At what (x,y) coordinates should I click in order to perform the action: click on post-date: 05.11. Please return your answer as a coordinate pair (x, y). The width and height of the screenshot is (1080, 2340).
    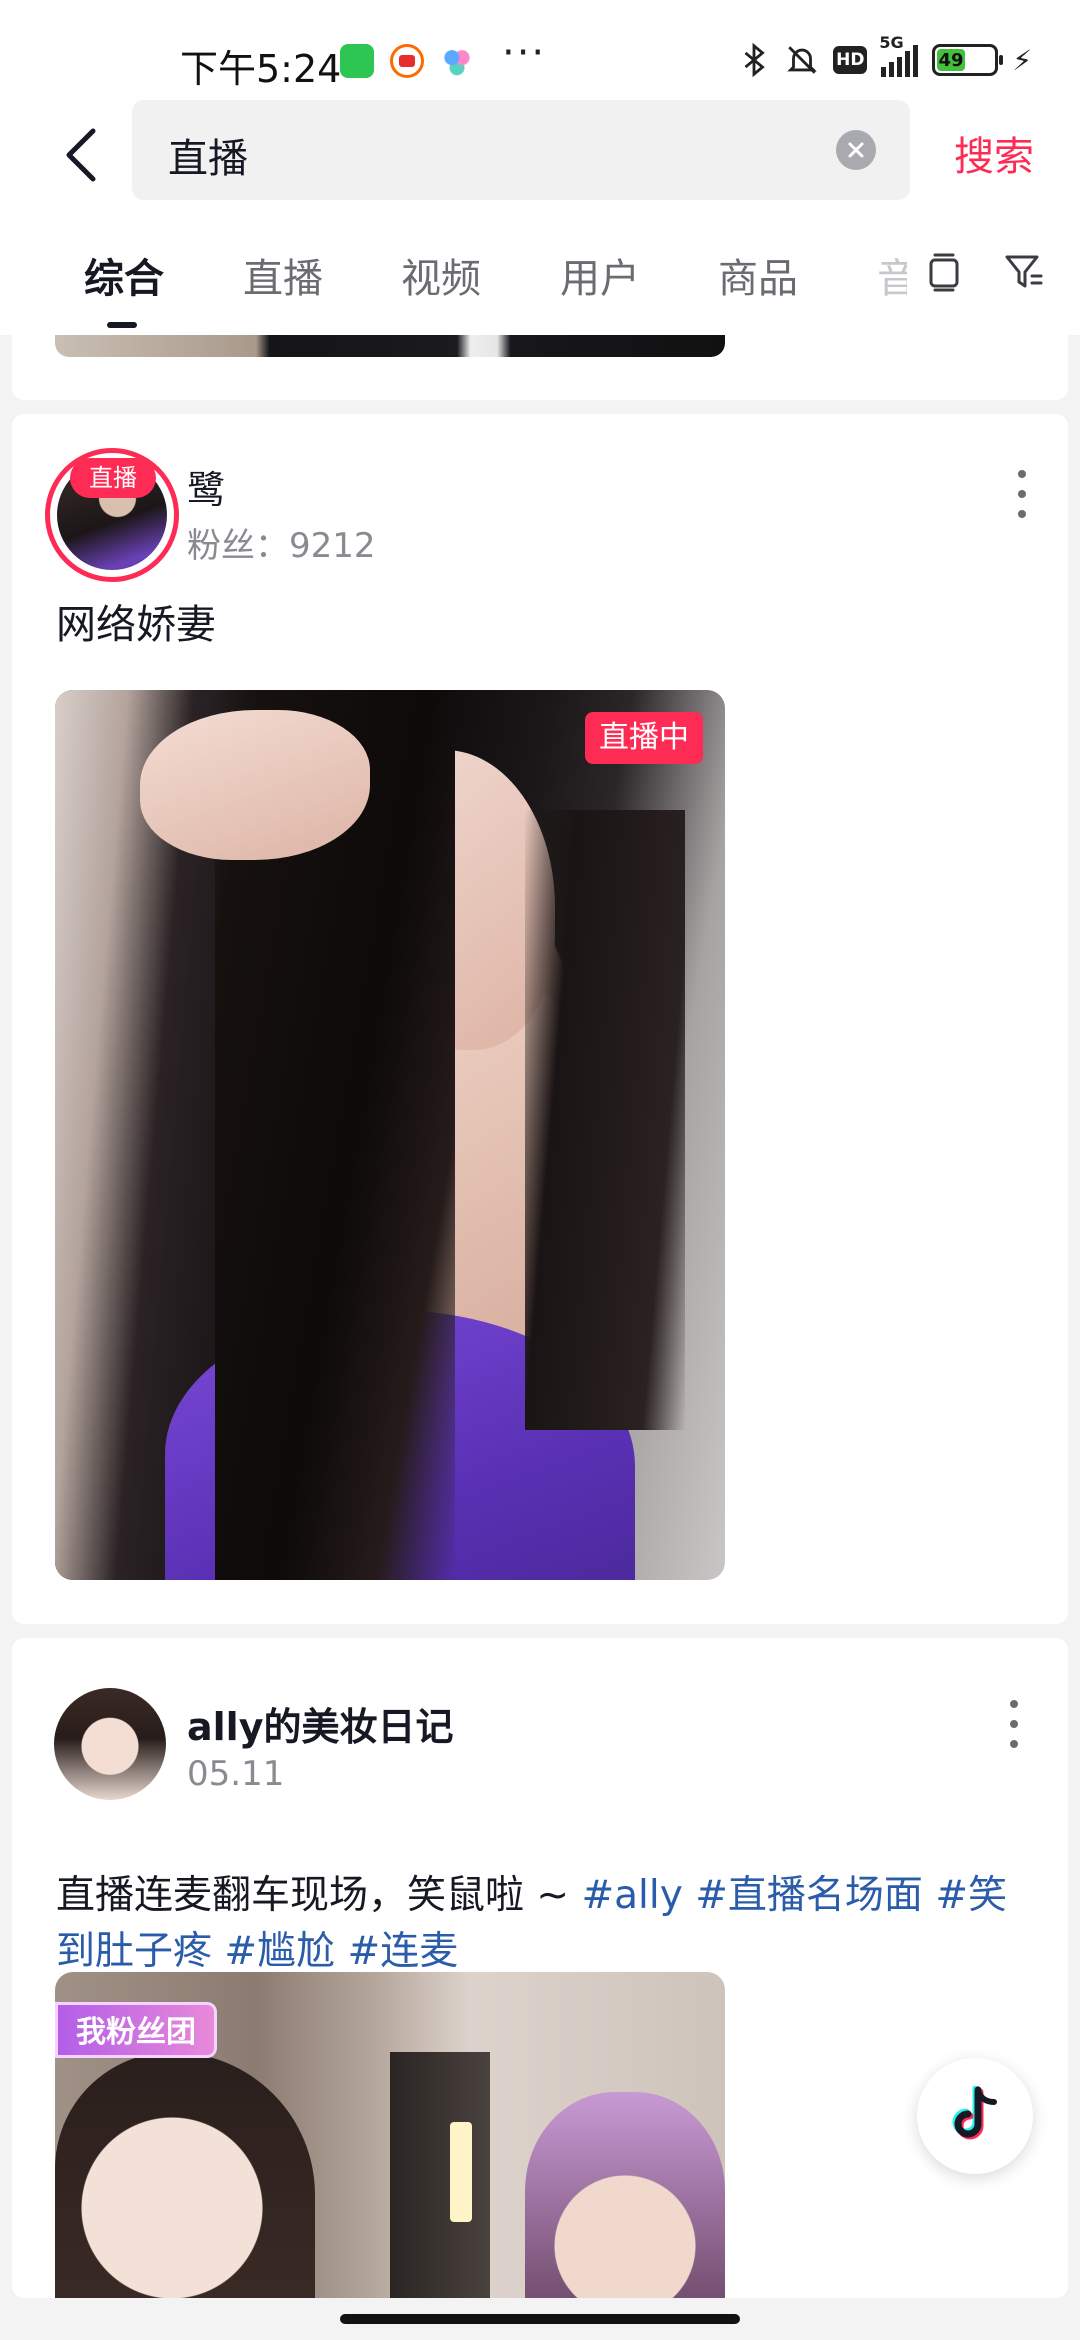
    Looking at the image, I should click on (236, 1774).